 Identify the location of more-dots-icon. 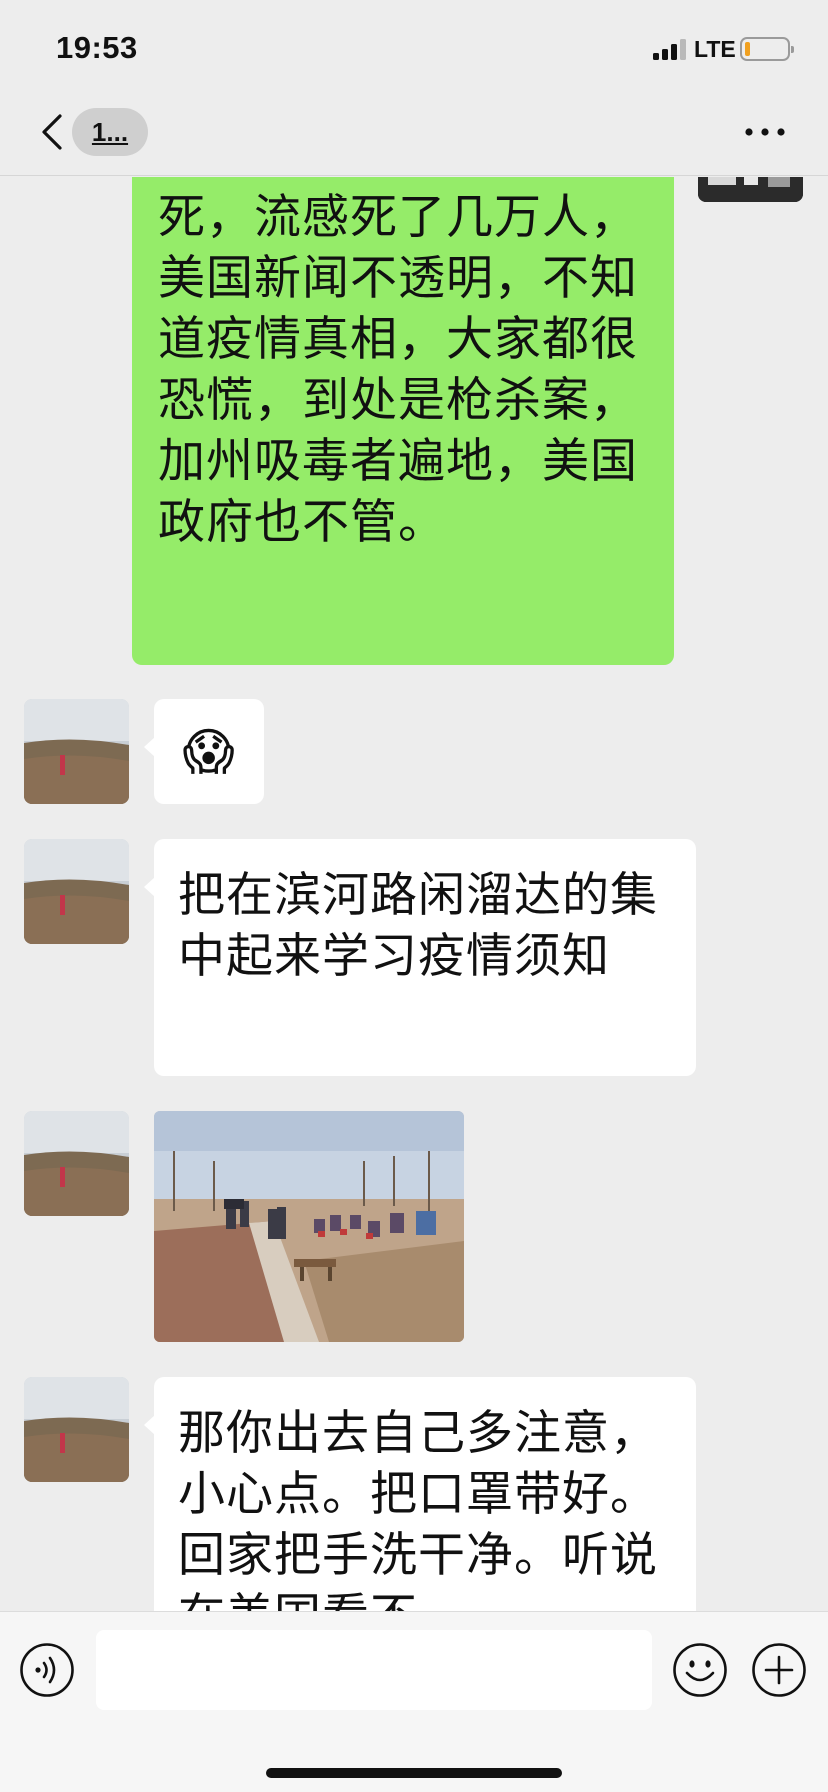
(765, 132).